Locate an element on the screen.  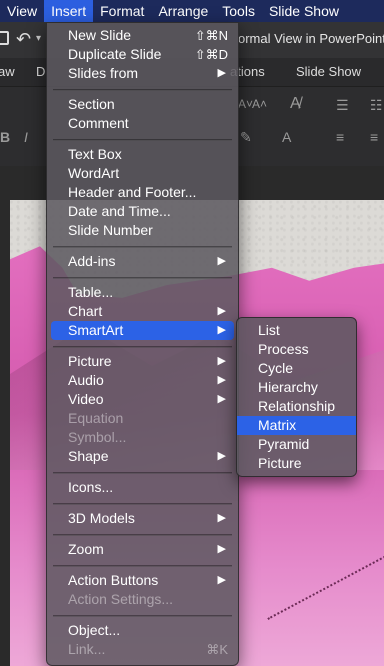
tab-slide-show: Slide Show is located at coordinates (328, 71).